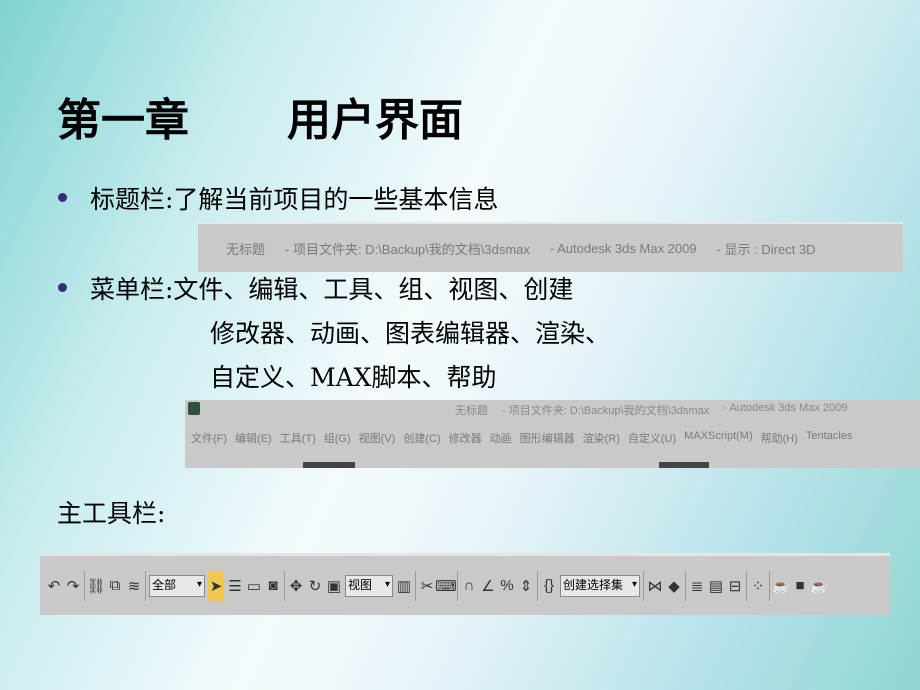  What do you see at coordinates (95, 586) in the screenshot?
I see `link-icon: ⛓` at bounding box center [95, 586].